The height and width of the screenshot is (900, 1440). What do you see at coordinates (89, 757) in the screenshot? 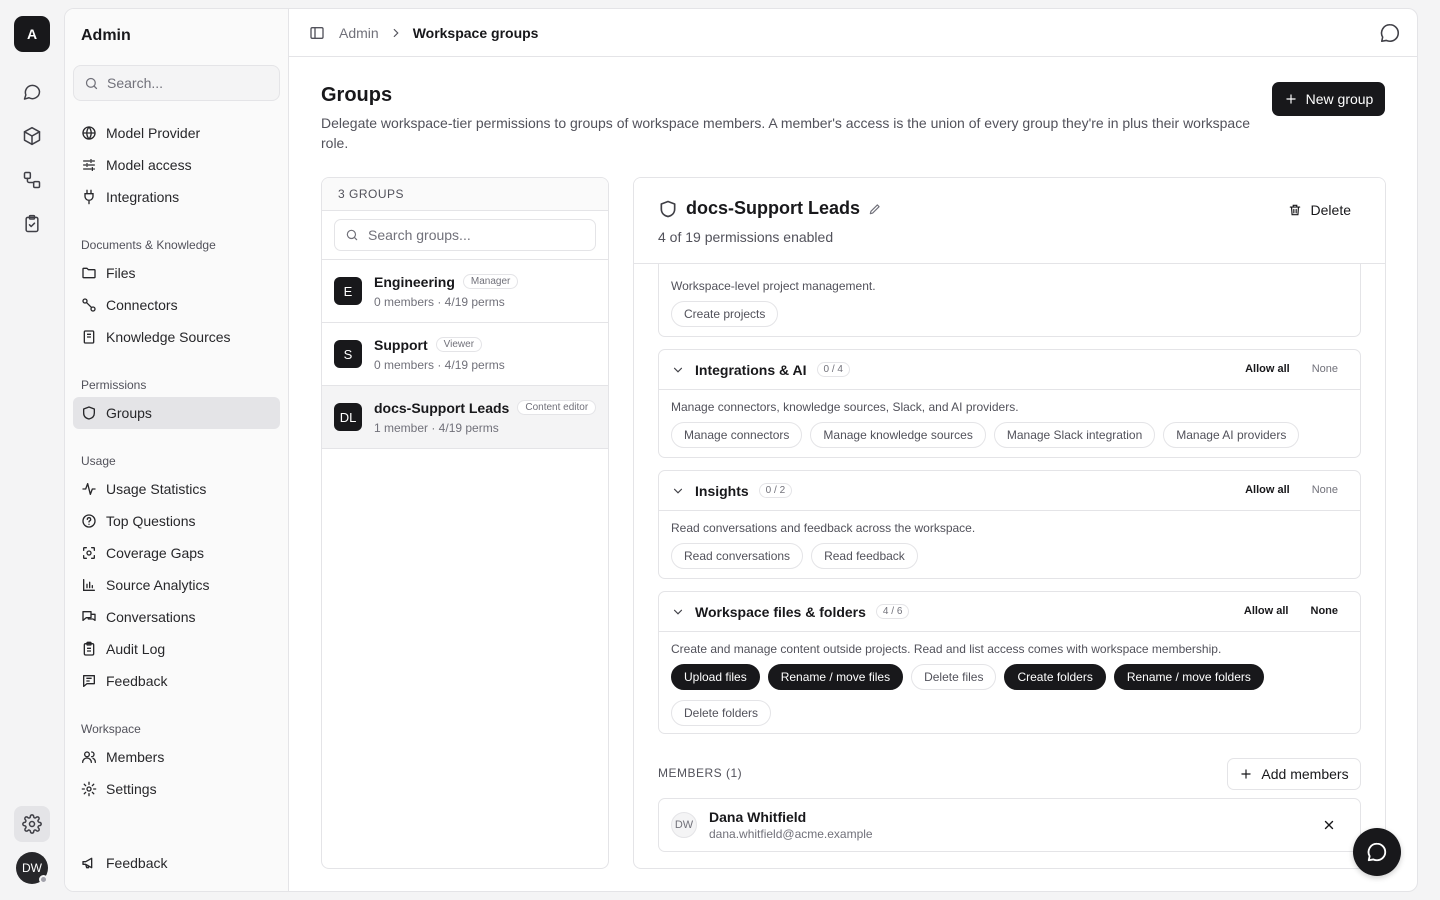
I see `users-icon` at bounding box center [89, 757].